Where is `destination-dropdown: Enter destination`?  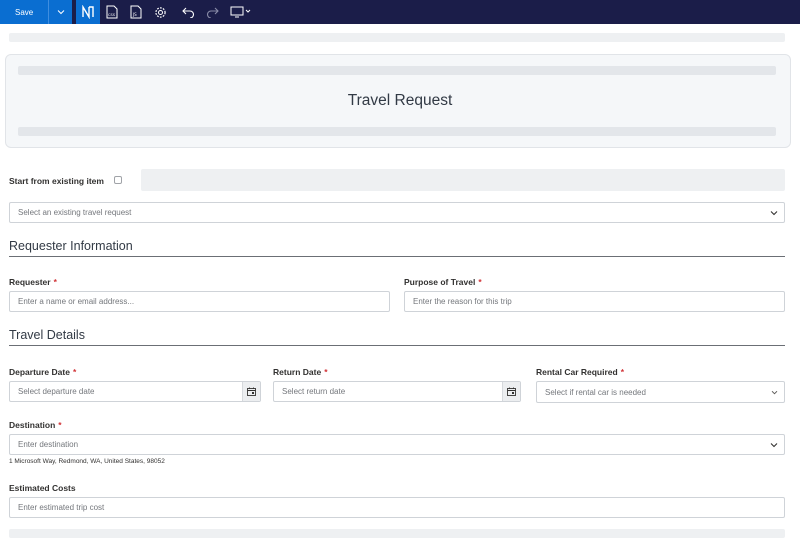
destination-dropdown: Enter destination is located at coordinates (397, 444).